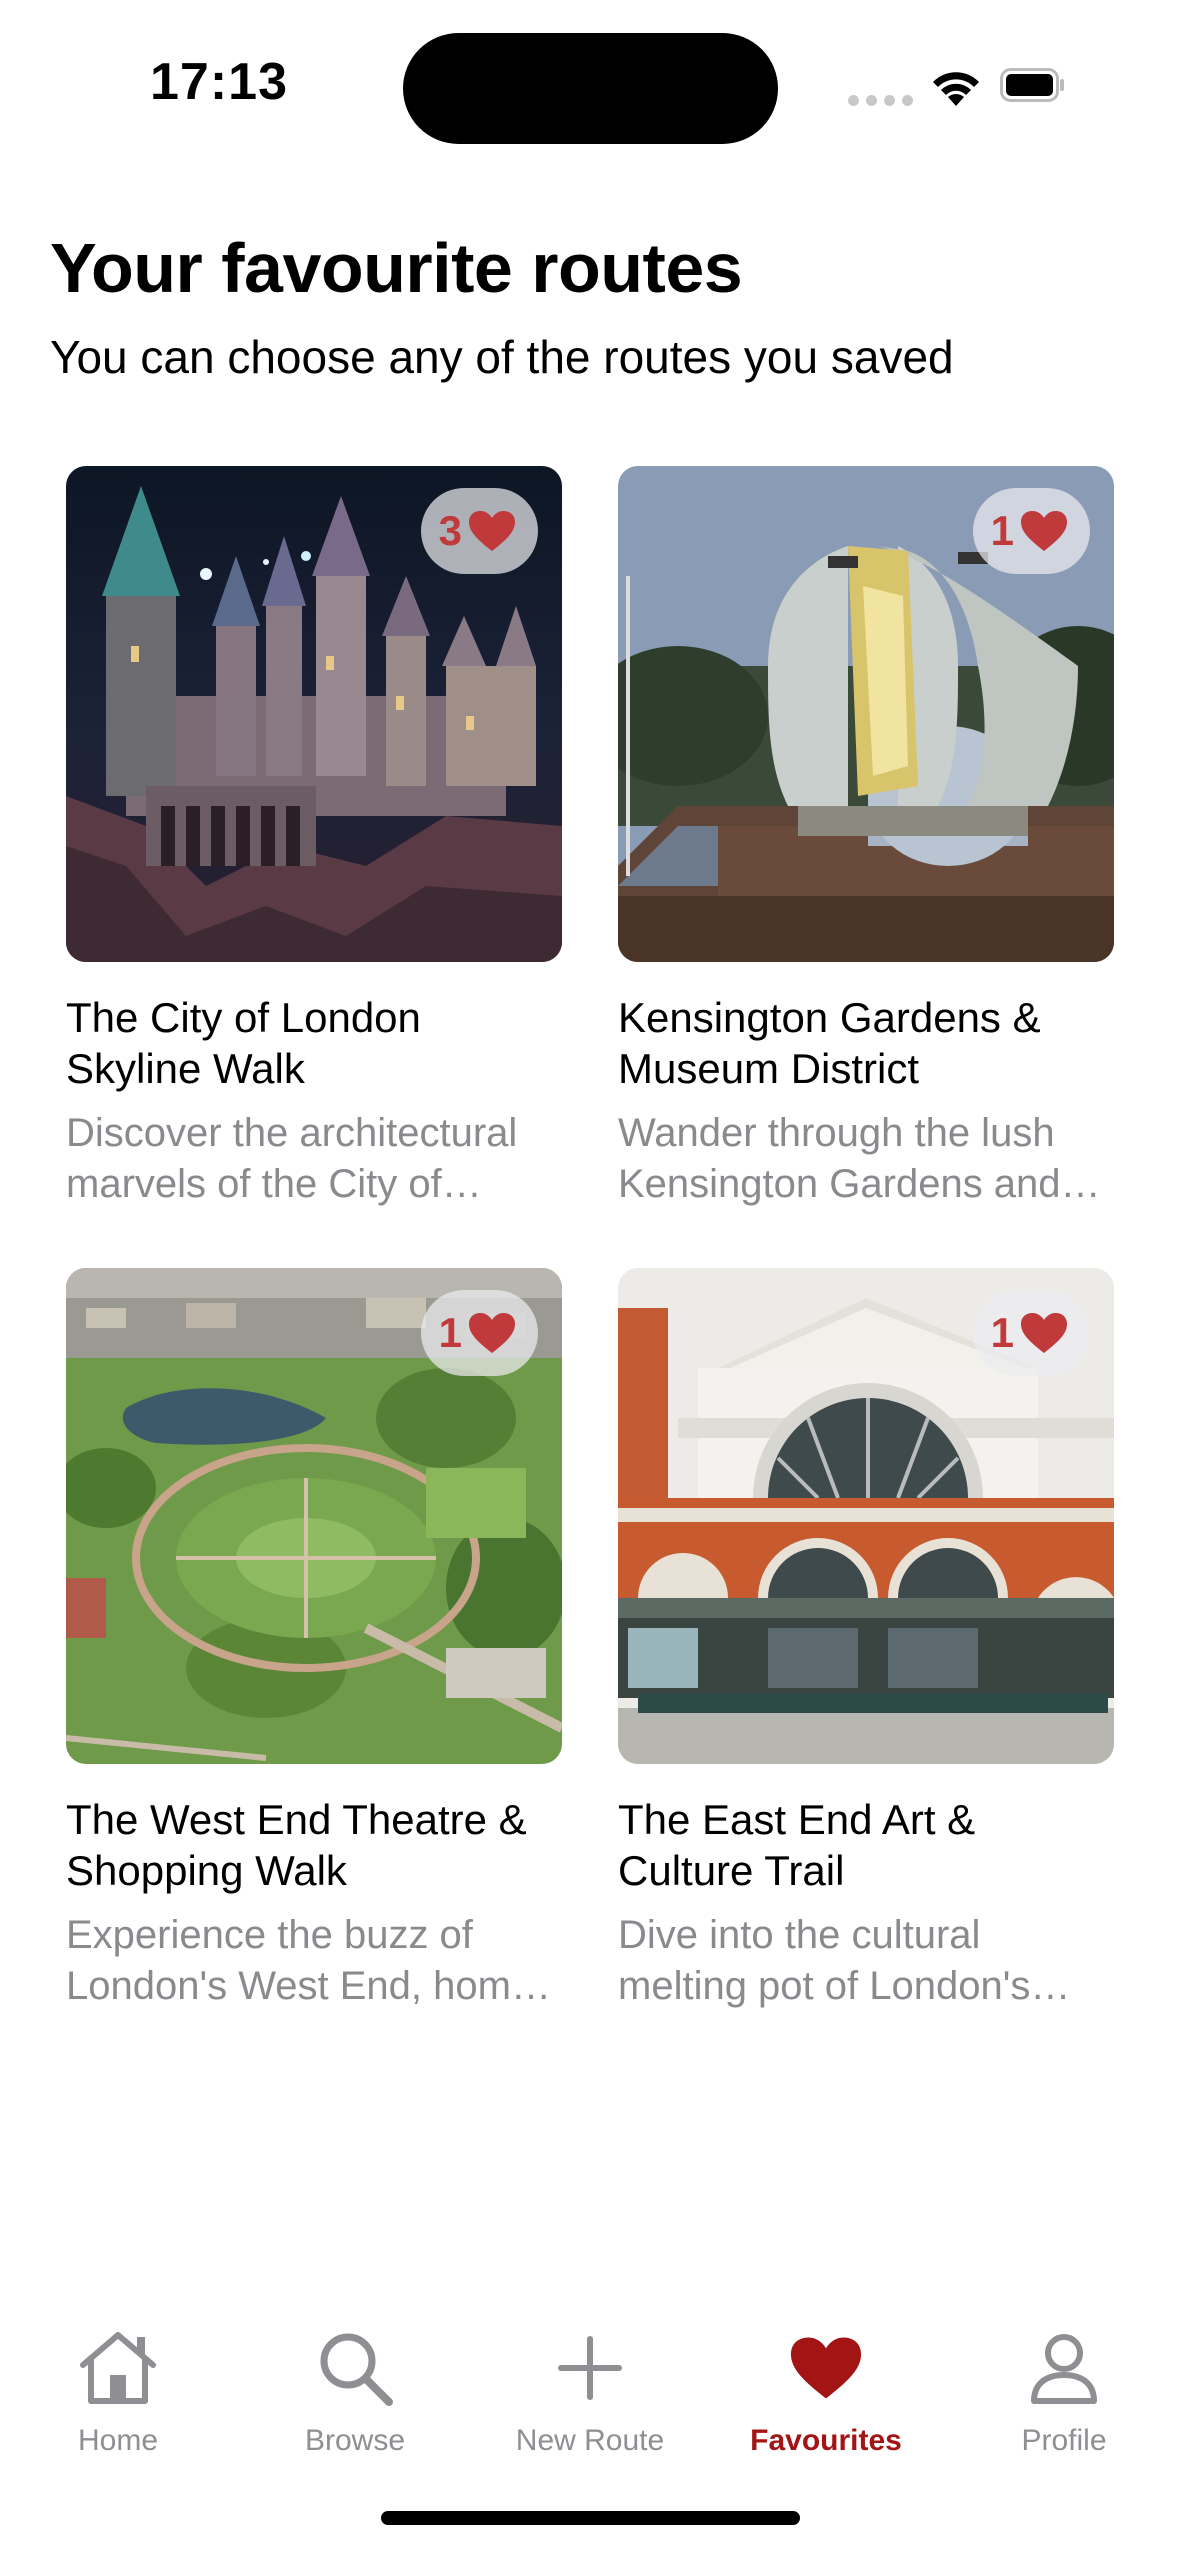 The image size is (1179, 2556). Describe the element at coordinates (590, 2518) in the screenshot. I see `home-indicator` at that location.